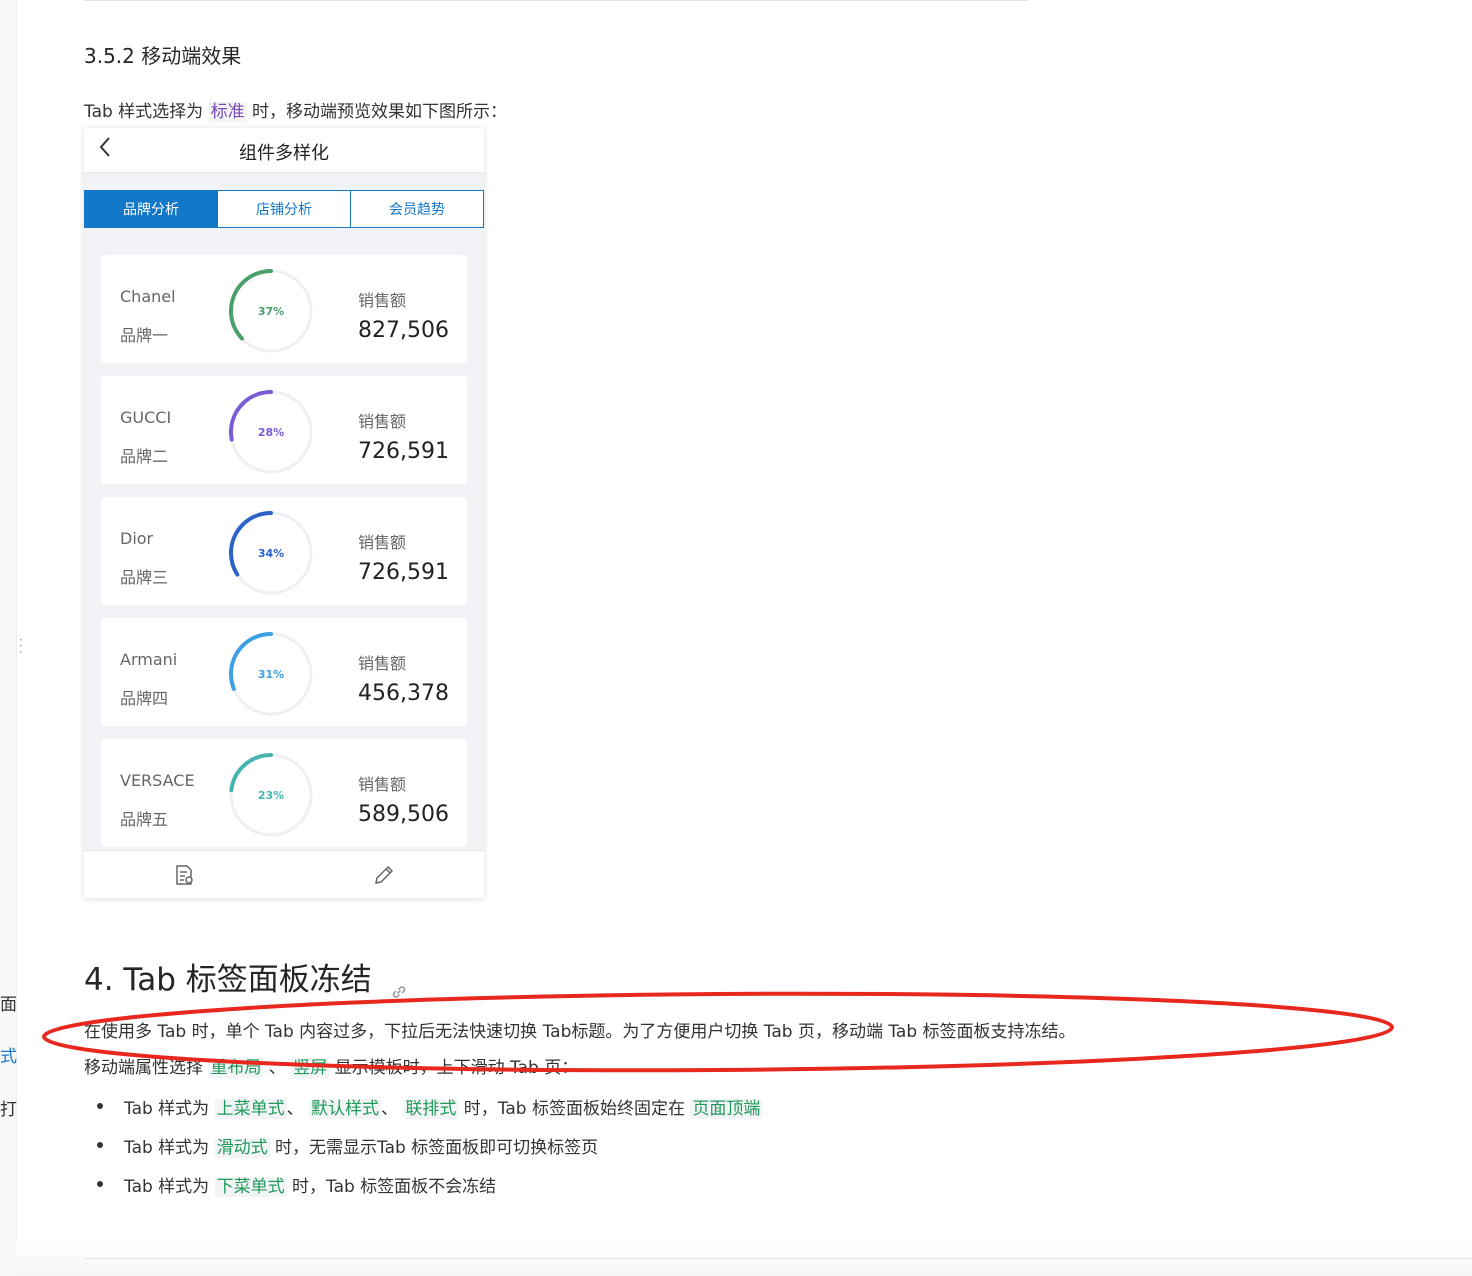  I want to click on list-item: Tab 样式为 下菜单式 时，Tab 标签面板不会冻结, so click(428, 1191).